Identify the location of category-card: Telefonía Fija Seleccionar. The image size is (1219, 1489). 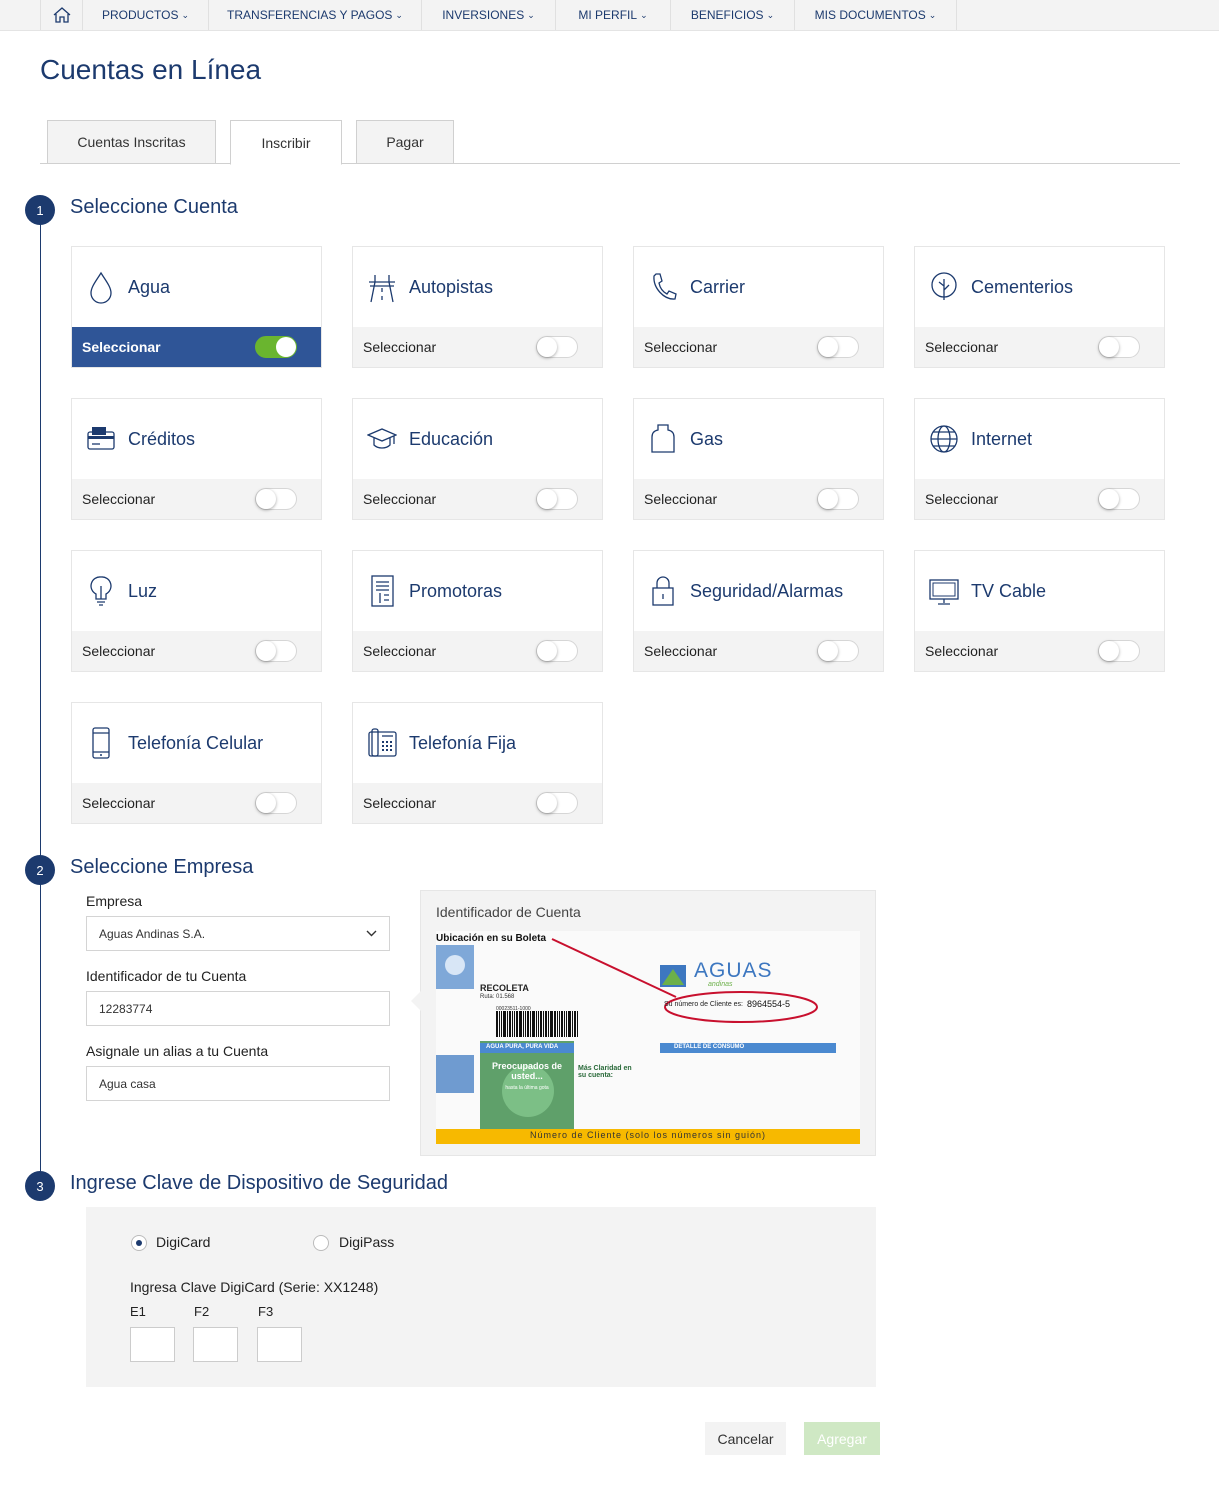
(477, 763).